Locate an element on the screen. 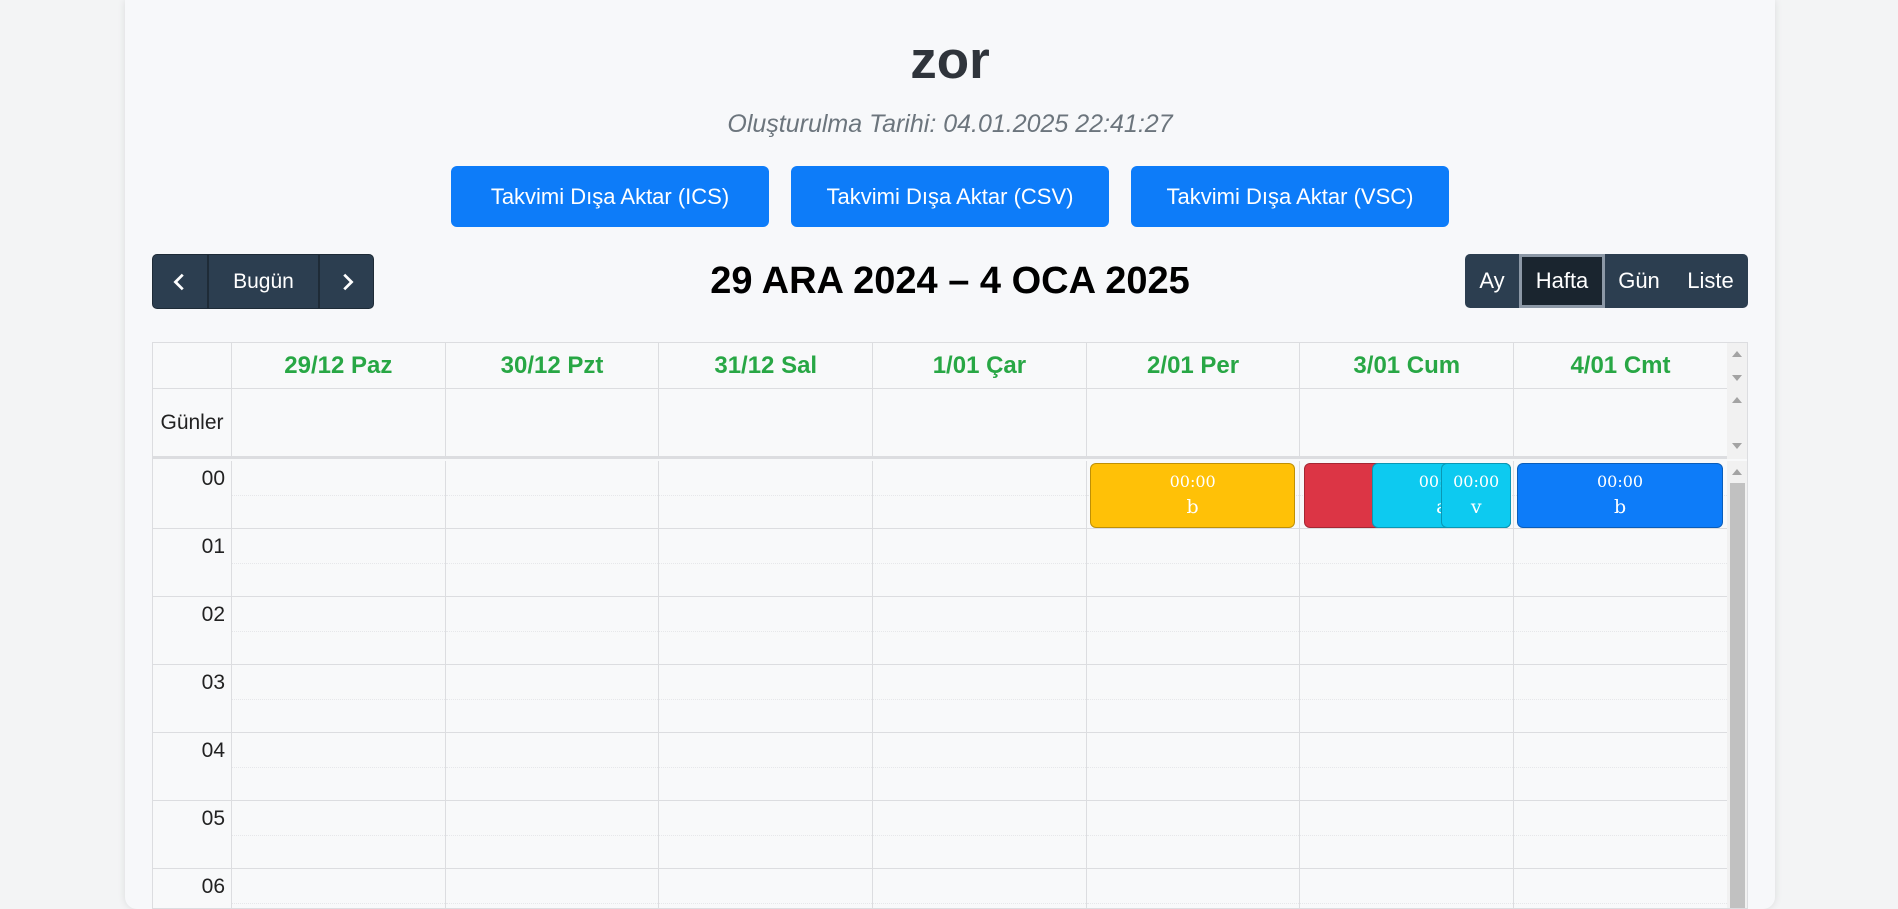  day-header: 31/12 Sal is located at coordinates (766, 365).